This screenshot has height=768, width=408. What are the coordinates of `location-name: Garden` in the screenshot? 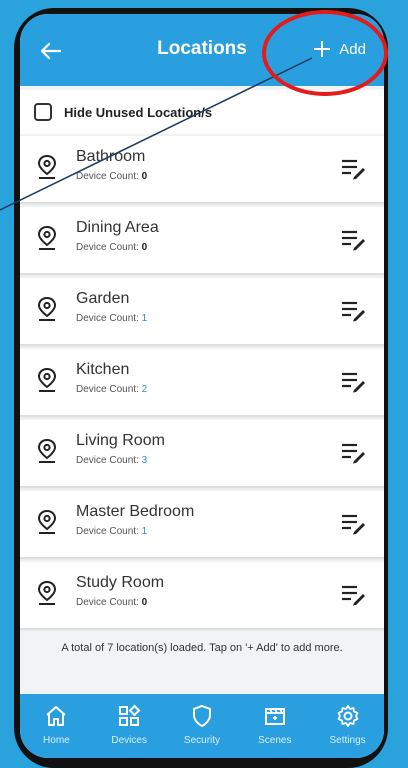 It's located at (103, 298).